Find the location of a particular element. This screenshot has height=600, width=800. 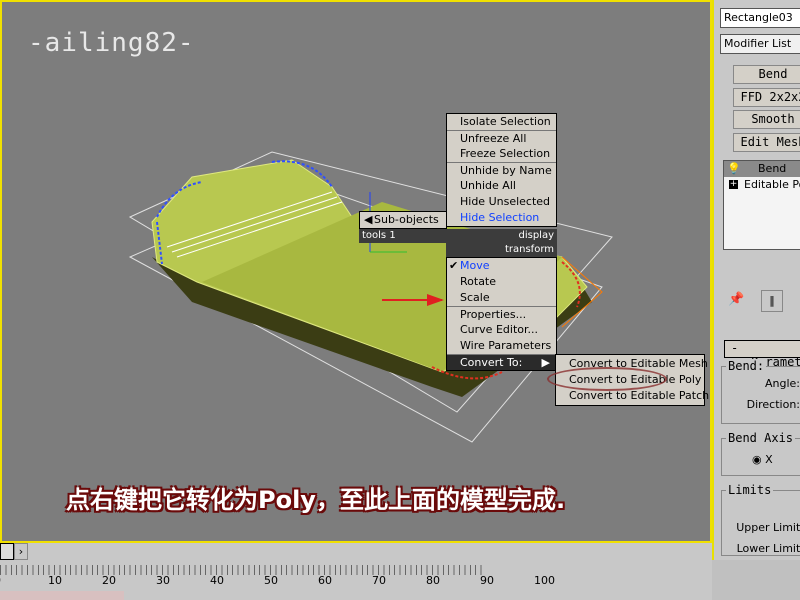

bend-group-label: Bend: is located at coordinates (746, 366).